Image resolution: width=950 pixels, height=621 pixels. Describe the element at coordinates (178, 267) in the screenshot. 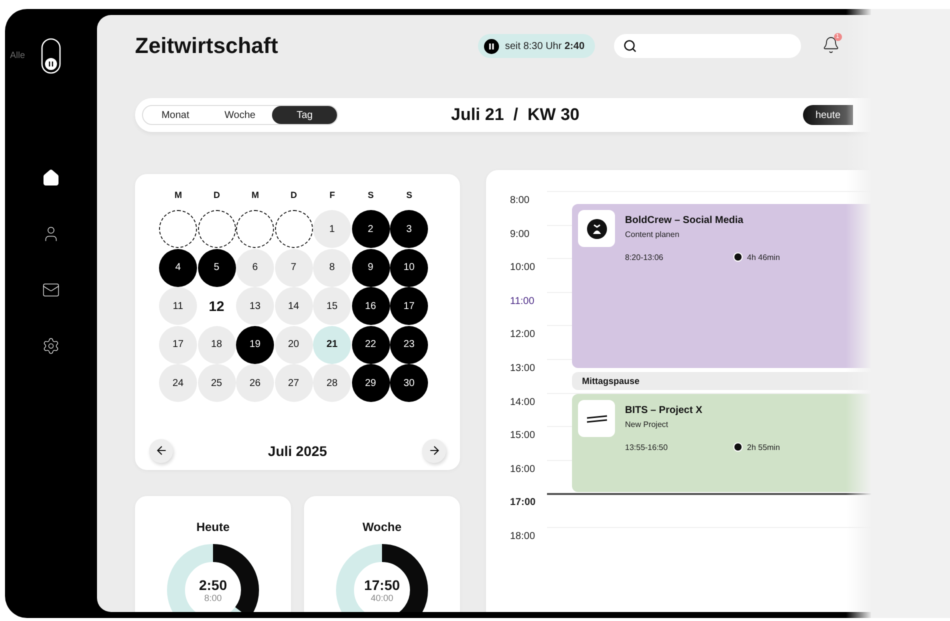

I see `calendar-day: 4` at that location.